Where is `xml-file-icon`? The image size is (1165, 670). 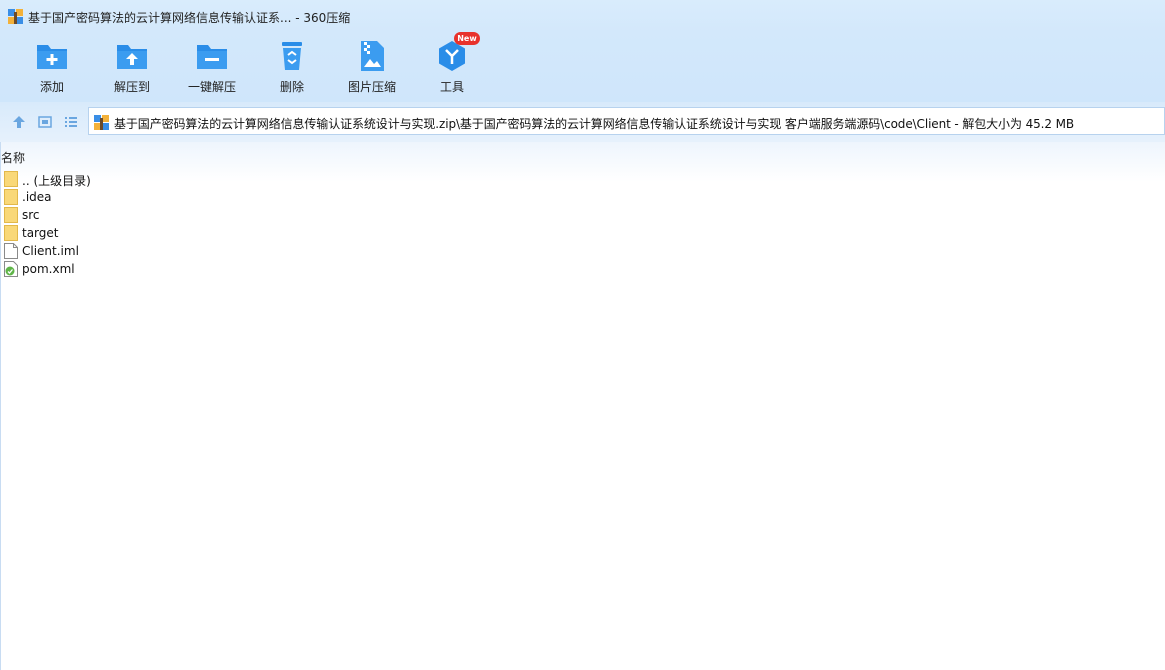 xml-file-icon is located at coordinates (11, 269).